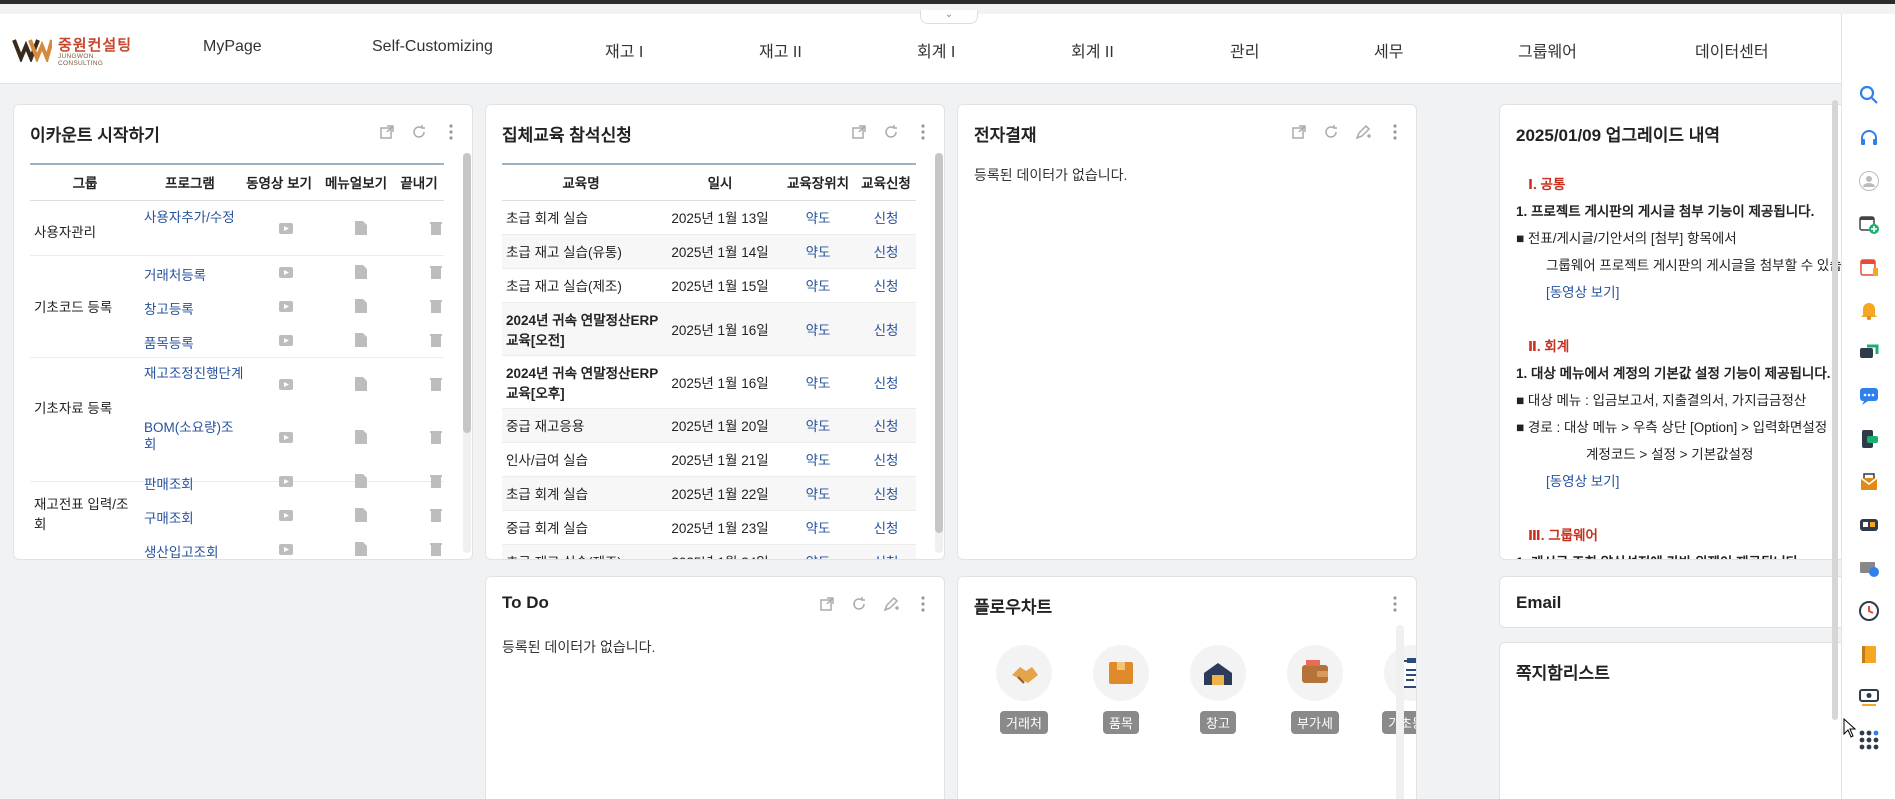  Describe the element at coordinates (1547, 50) in the screenshot. I see `nav-groupware: 그룹웨어` at that location.